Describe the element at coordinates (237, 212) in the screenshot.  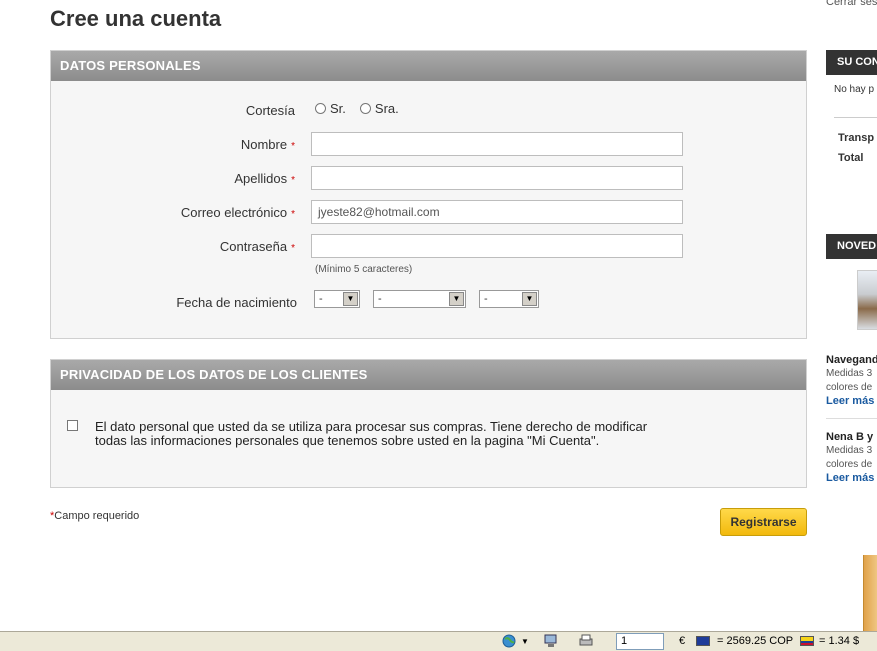
I see `email-label: Correo electrónico *` at that location.